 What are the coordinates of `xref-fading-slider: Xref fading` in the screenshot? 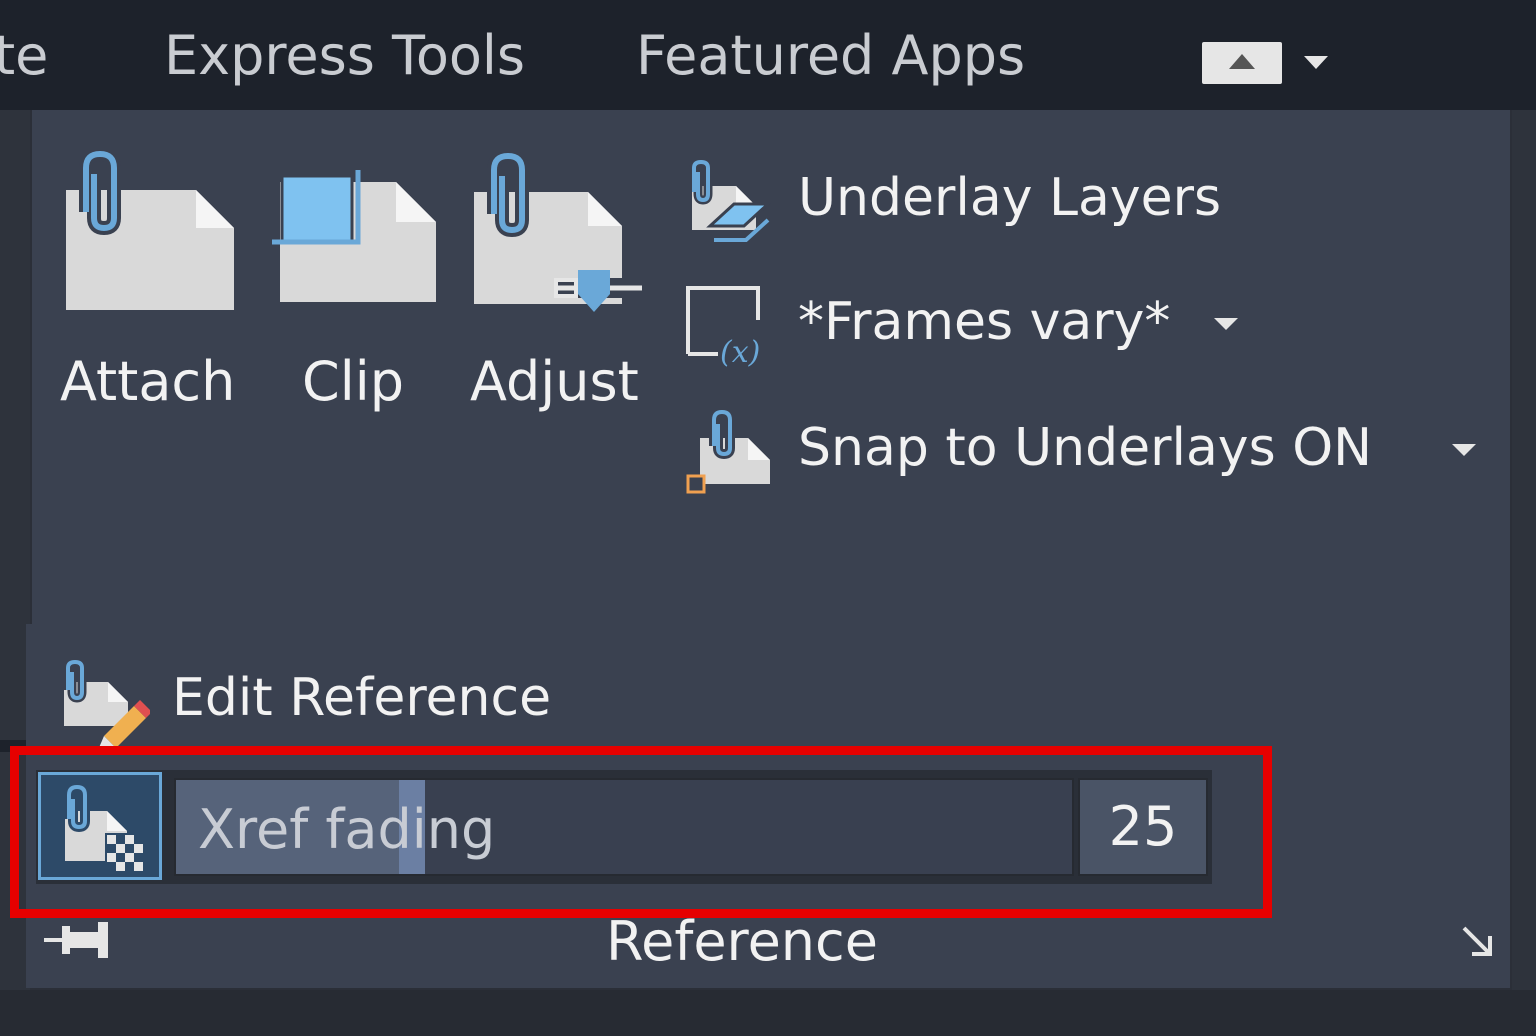 It's located at (624, 827).